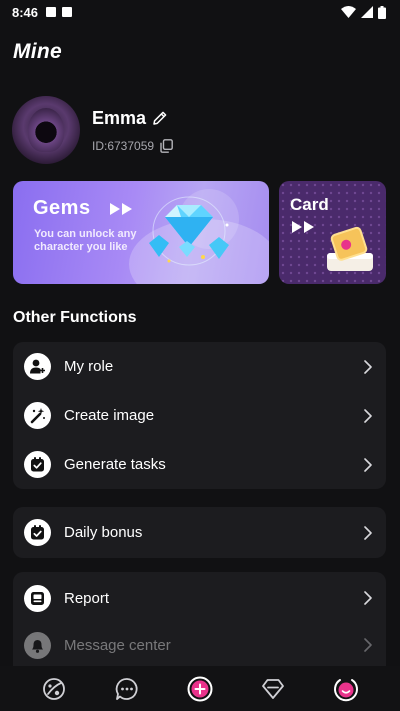 The image size is (400, 711). I want to click on menu-item-label: Report, so click(87, 598).